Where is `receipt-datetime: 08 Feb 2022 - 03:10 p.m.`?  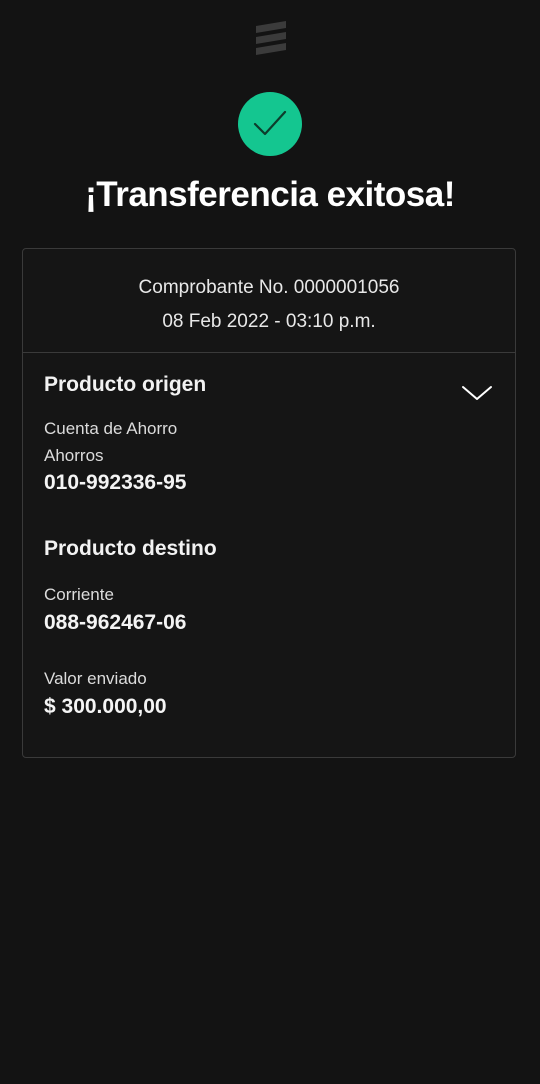 receipt-datetime: 08 Feb 2022 - 03:10 p.m. is located at coordinates (269, 321).